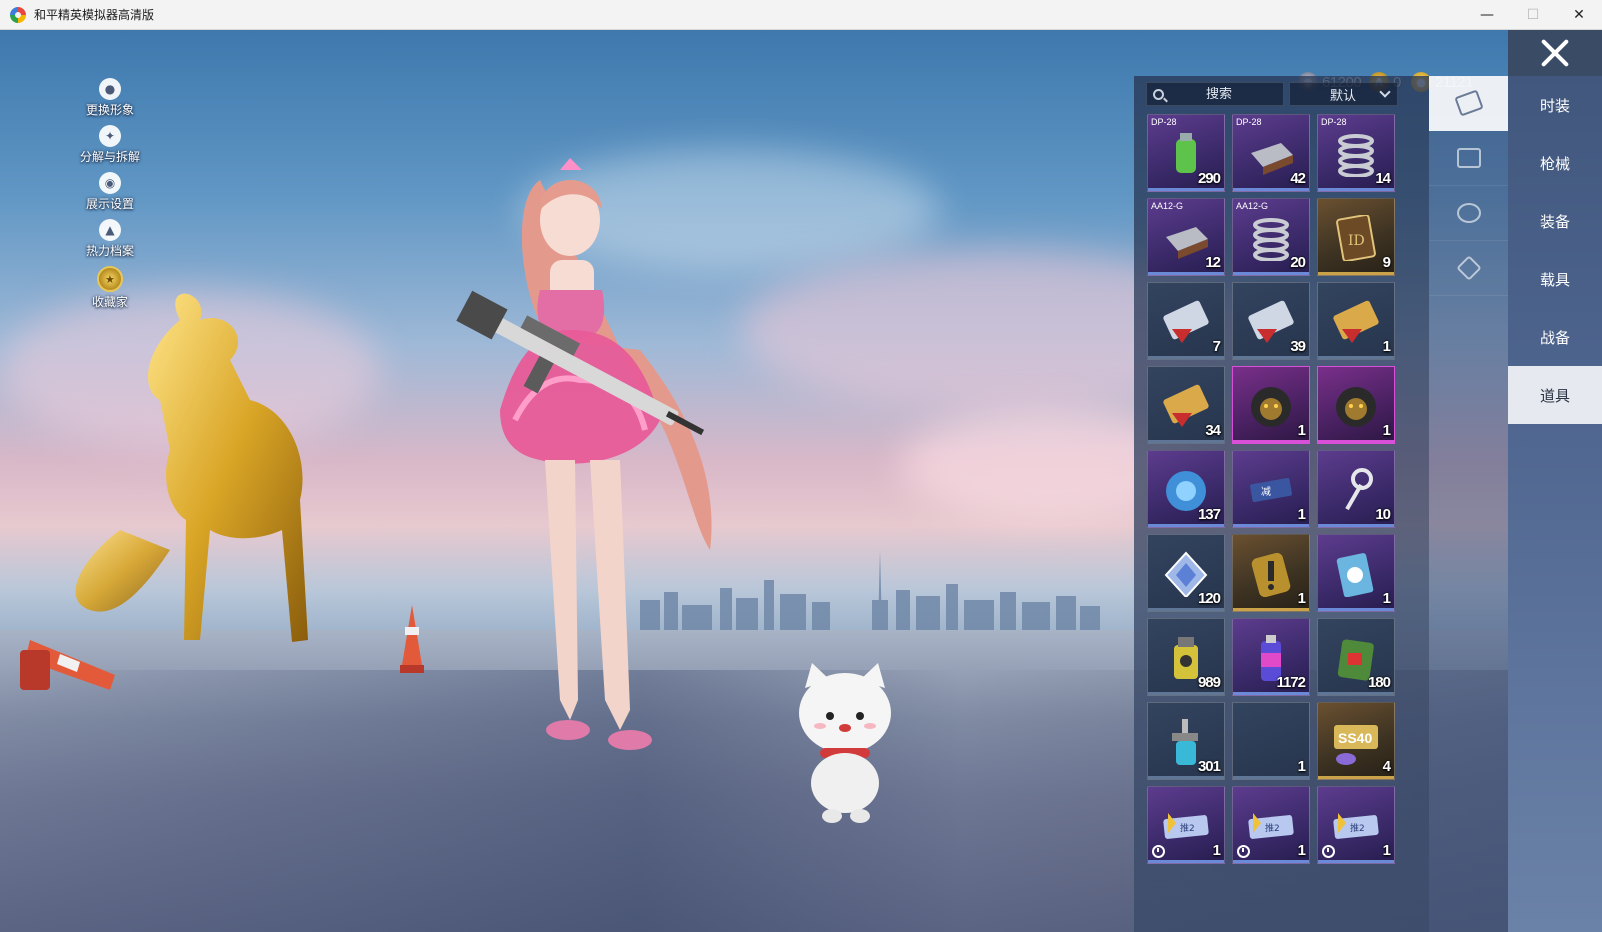 Image resolution: width=1602 pixels, height=932 pixels. What do you see at coordinates (1487, 15) in the screenshot?
I see `minimize-button: —` at bounding box center [1487, 15].